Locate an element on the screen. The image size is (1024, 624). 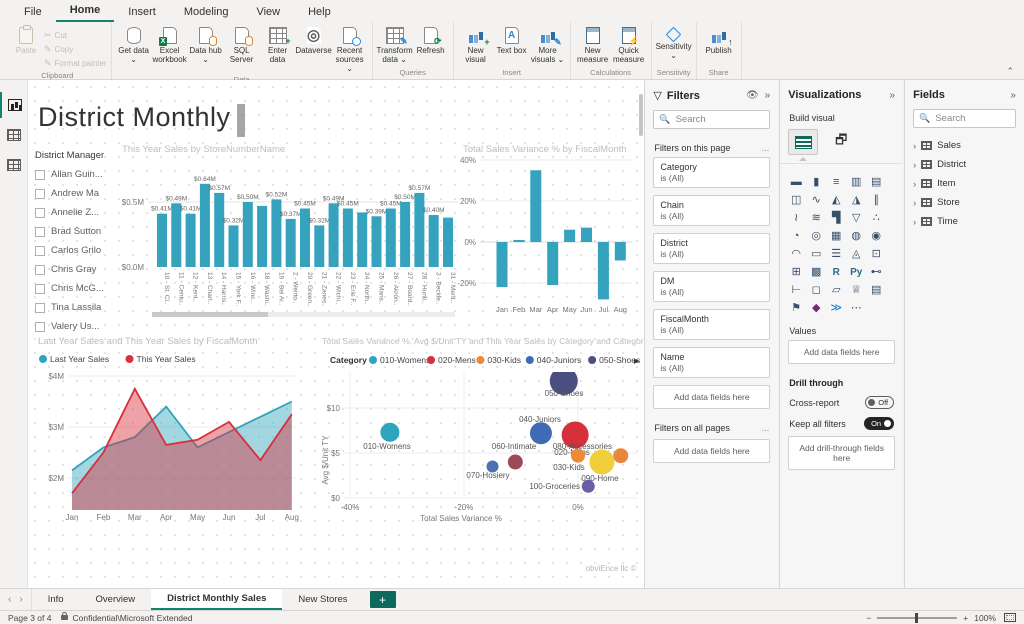
hundred-stacked-column-chart-icon: ◫ is located at coordinates (796, 201).